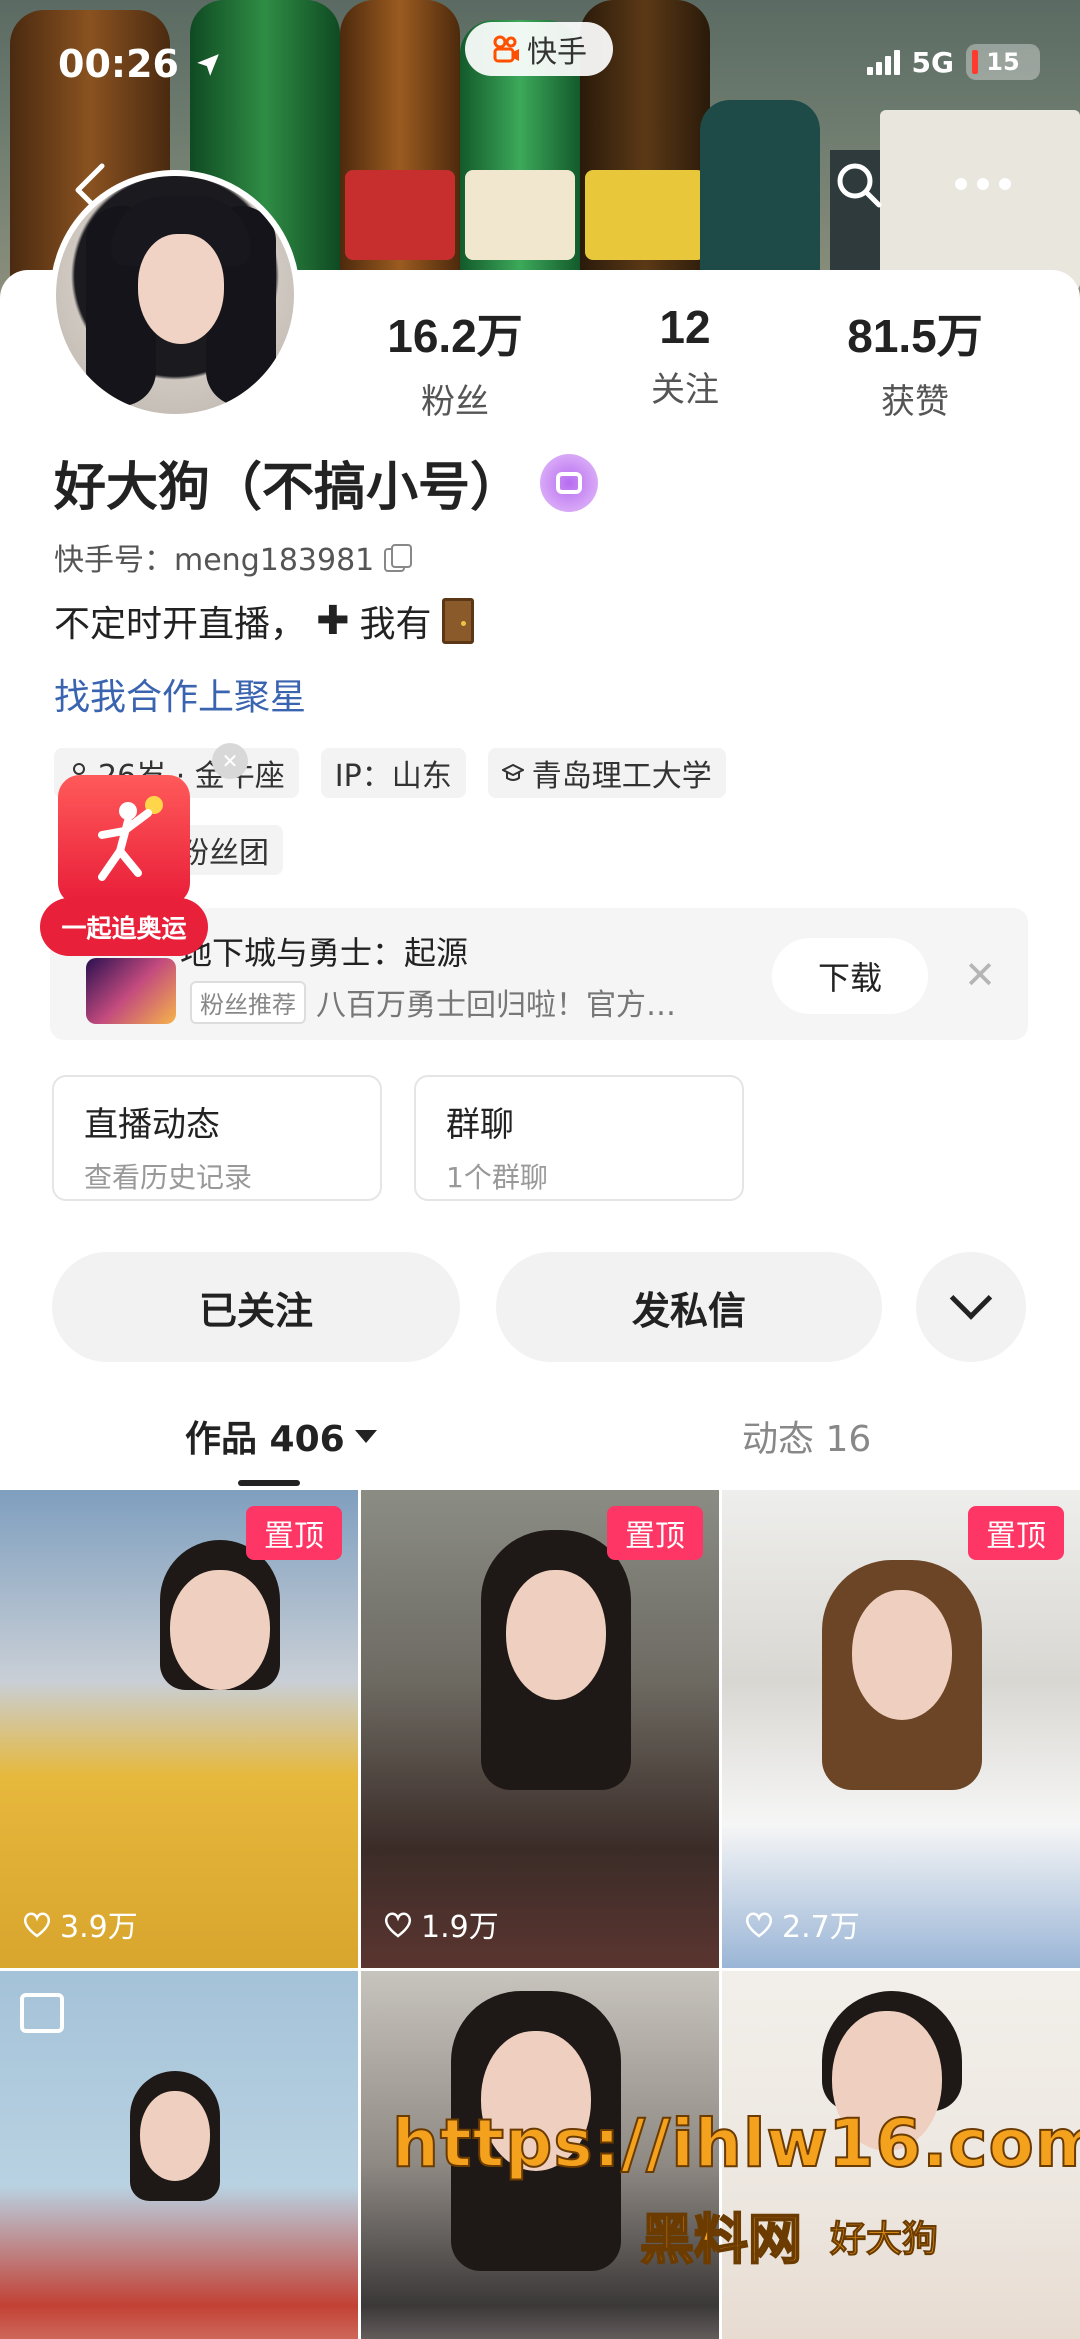 This screenshot has height=2339, width=1080. I want to click on tag-label: IP：山东, so click(393, 776).